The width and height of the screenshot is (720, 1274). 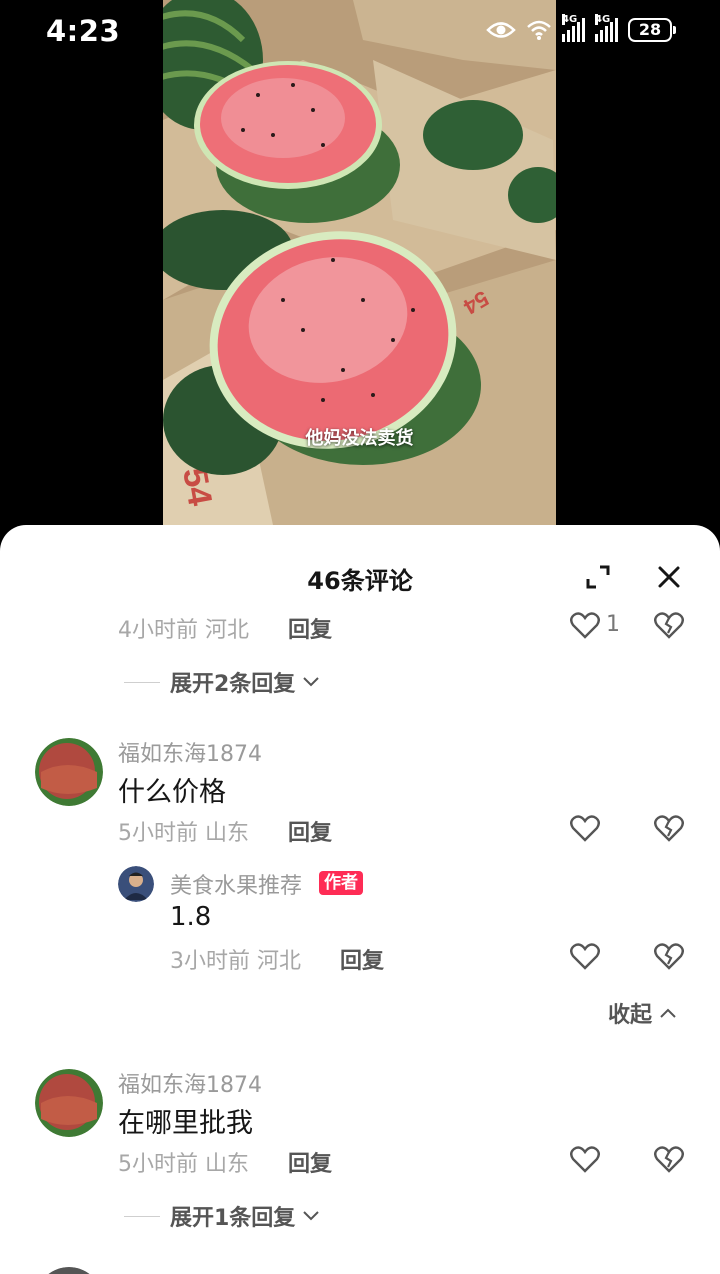 What do you see at coordinates (668, 1013) in the screenshot?
I see `chevron-up-icon` at bounding box center [668, 1013].